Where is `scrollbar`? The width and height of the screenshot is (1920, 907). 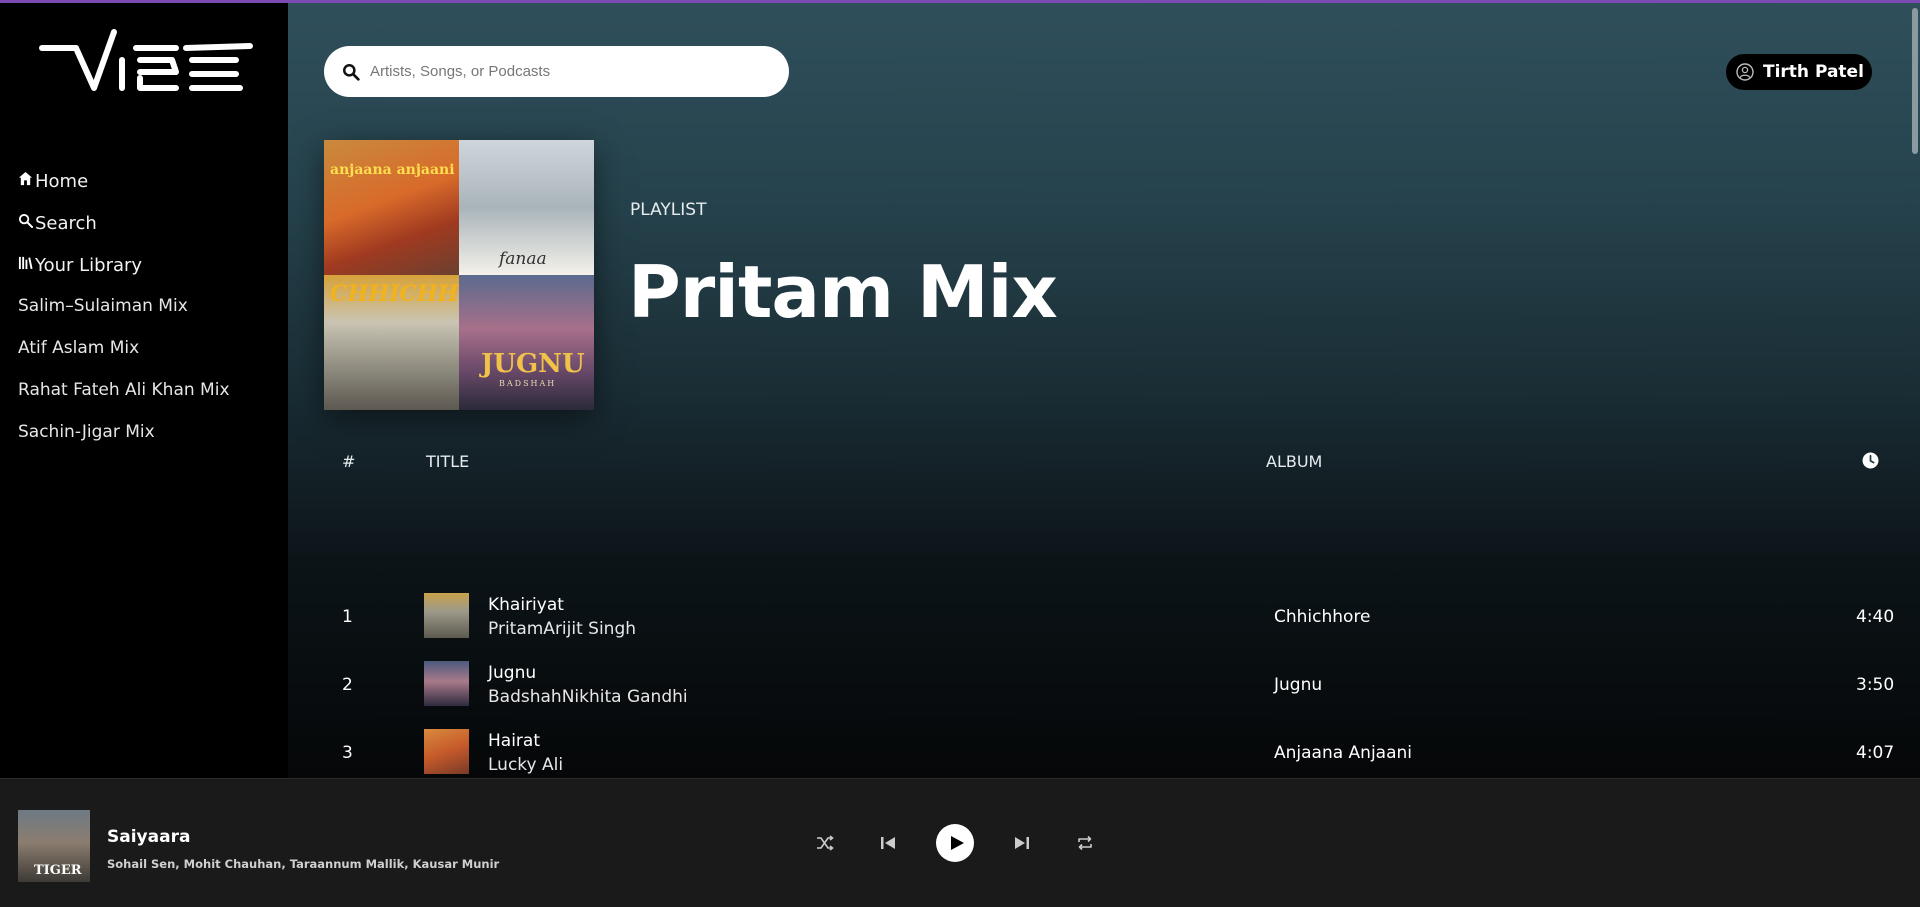
scrollbar is located at coordinates (1914, 389).